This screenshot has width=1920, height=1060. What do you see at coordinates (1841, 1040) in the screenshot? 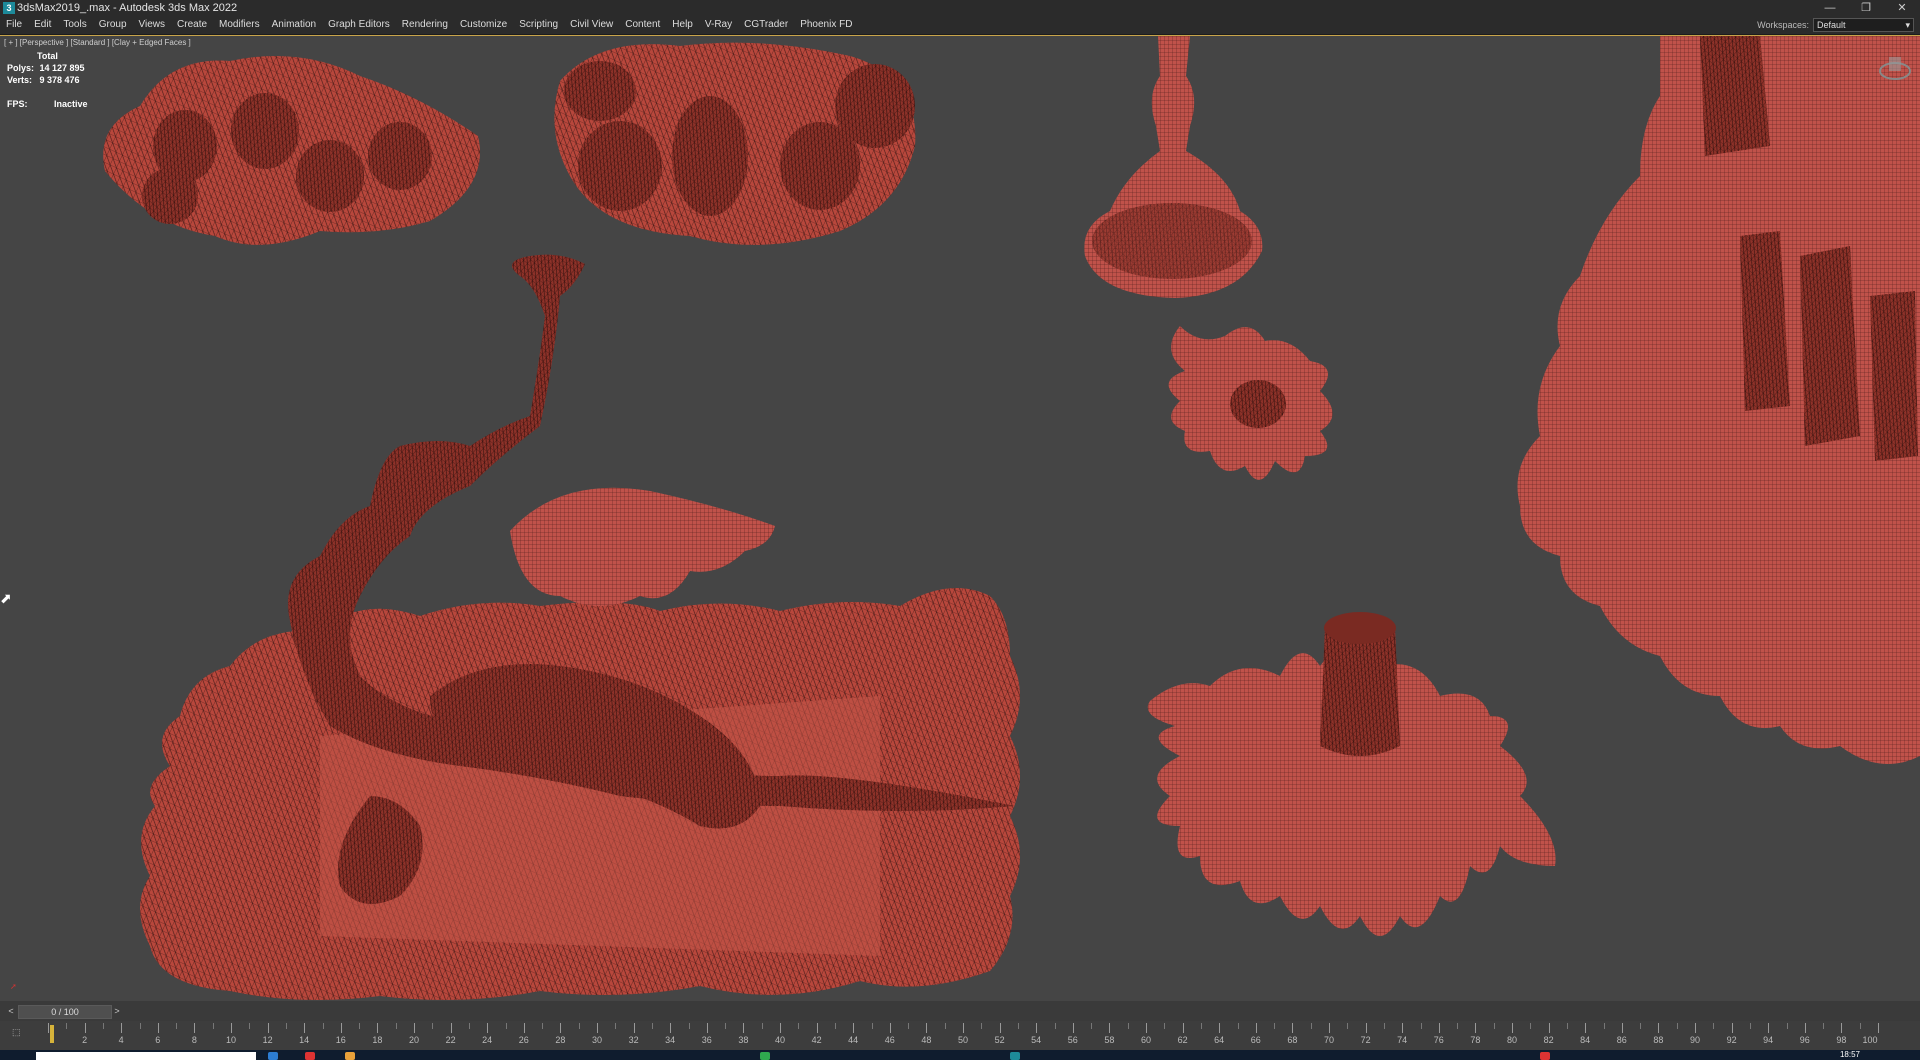
I see `frame-tick-label: 98` at bounding box center [1841, 1040].